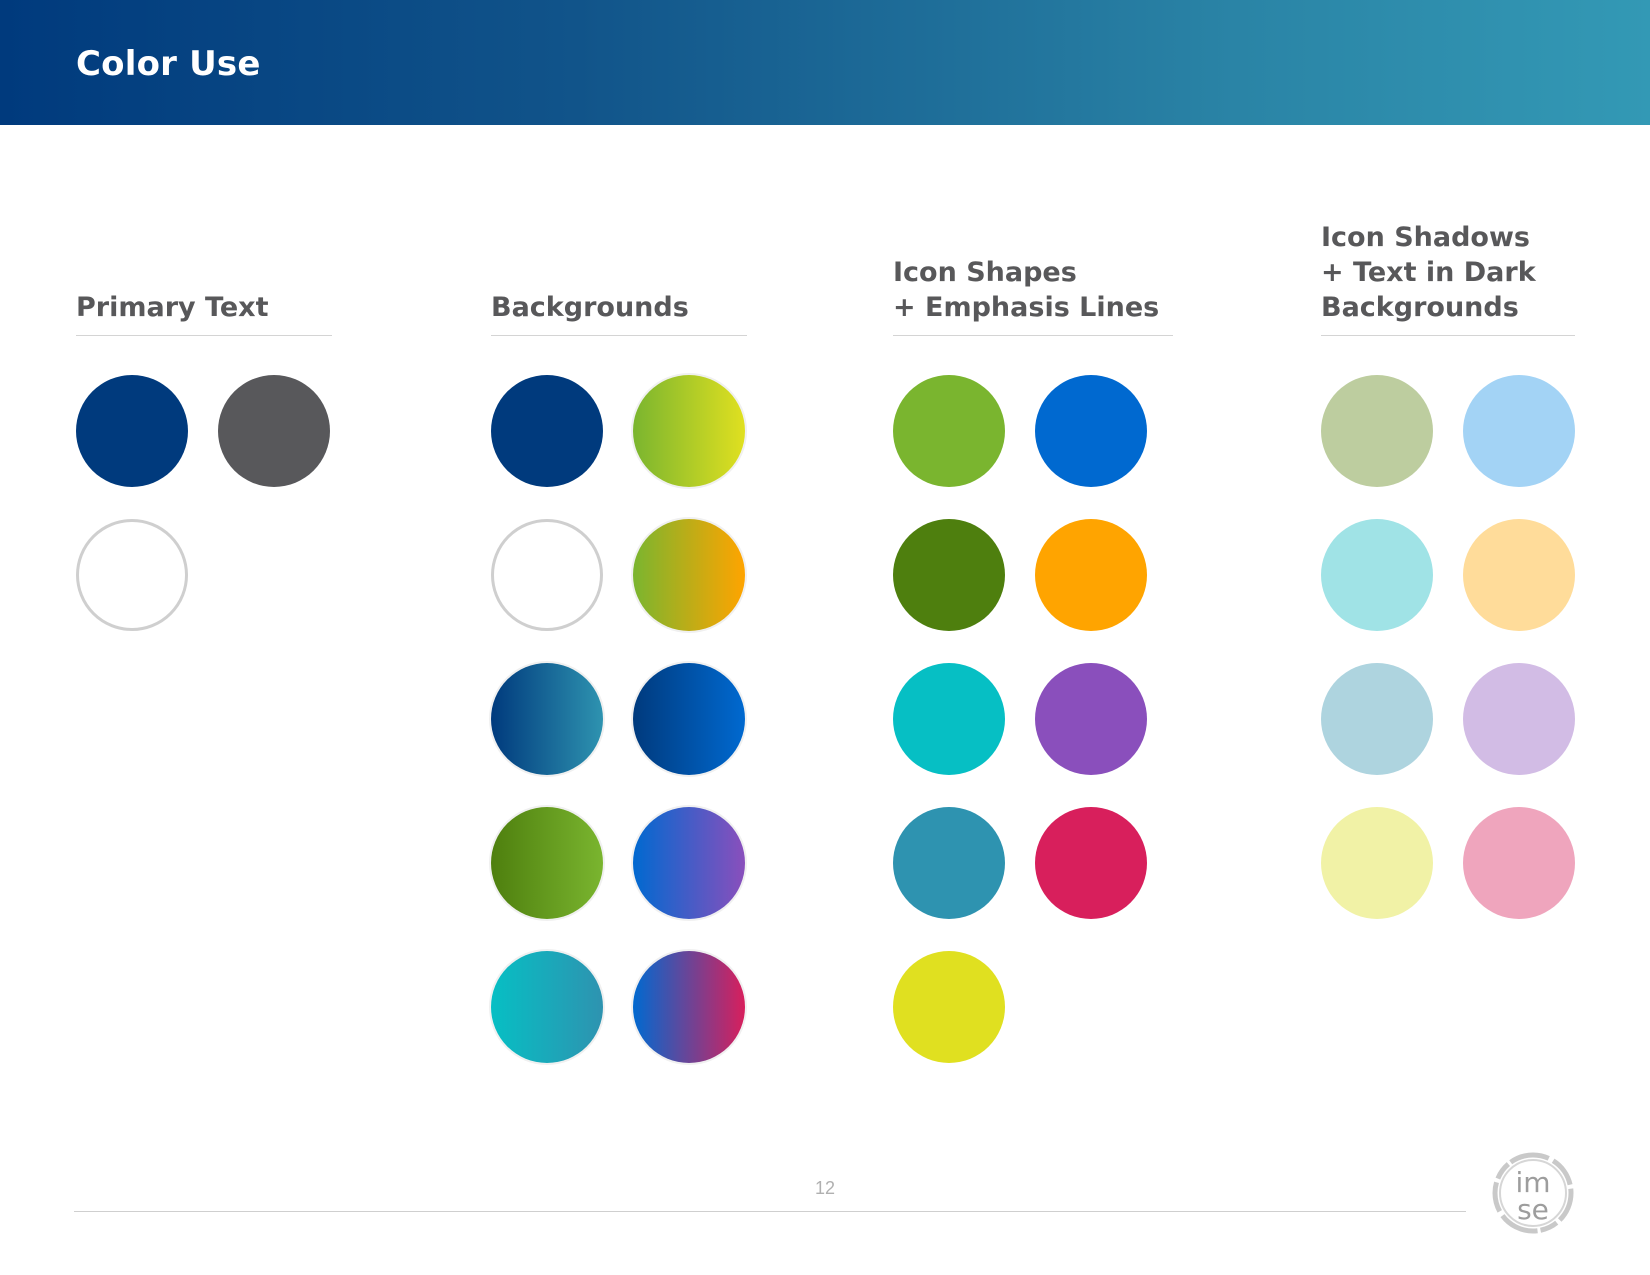 The width and height of the screenshot is (1650, 1275). What do you see at coordinates (770, 1211) in the screenshot?
I see `footer-divider` at bounding box center [770, 1211].